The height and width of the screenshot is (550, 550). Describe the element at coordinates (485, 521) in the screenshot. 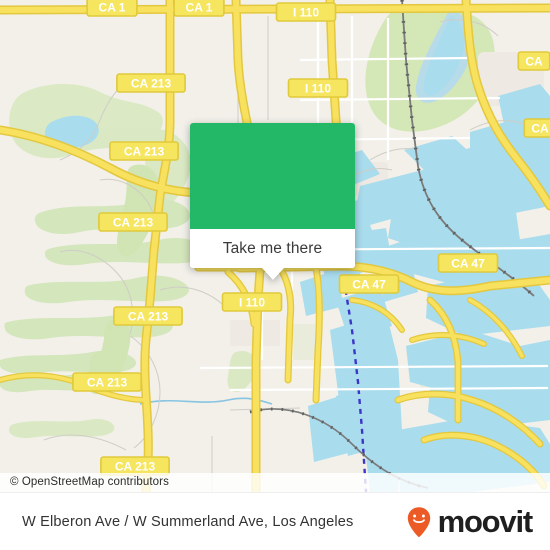

I see `moovit-wordmark: moovit` at that location.